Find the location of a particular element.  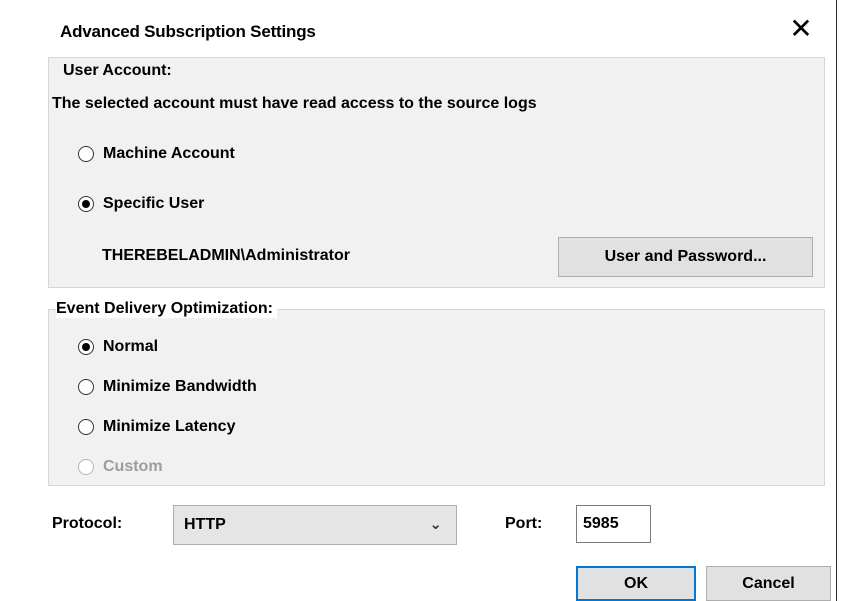

protocol-select-value: HTTP is located at coordinates (205, 524).